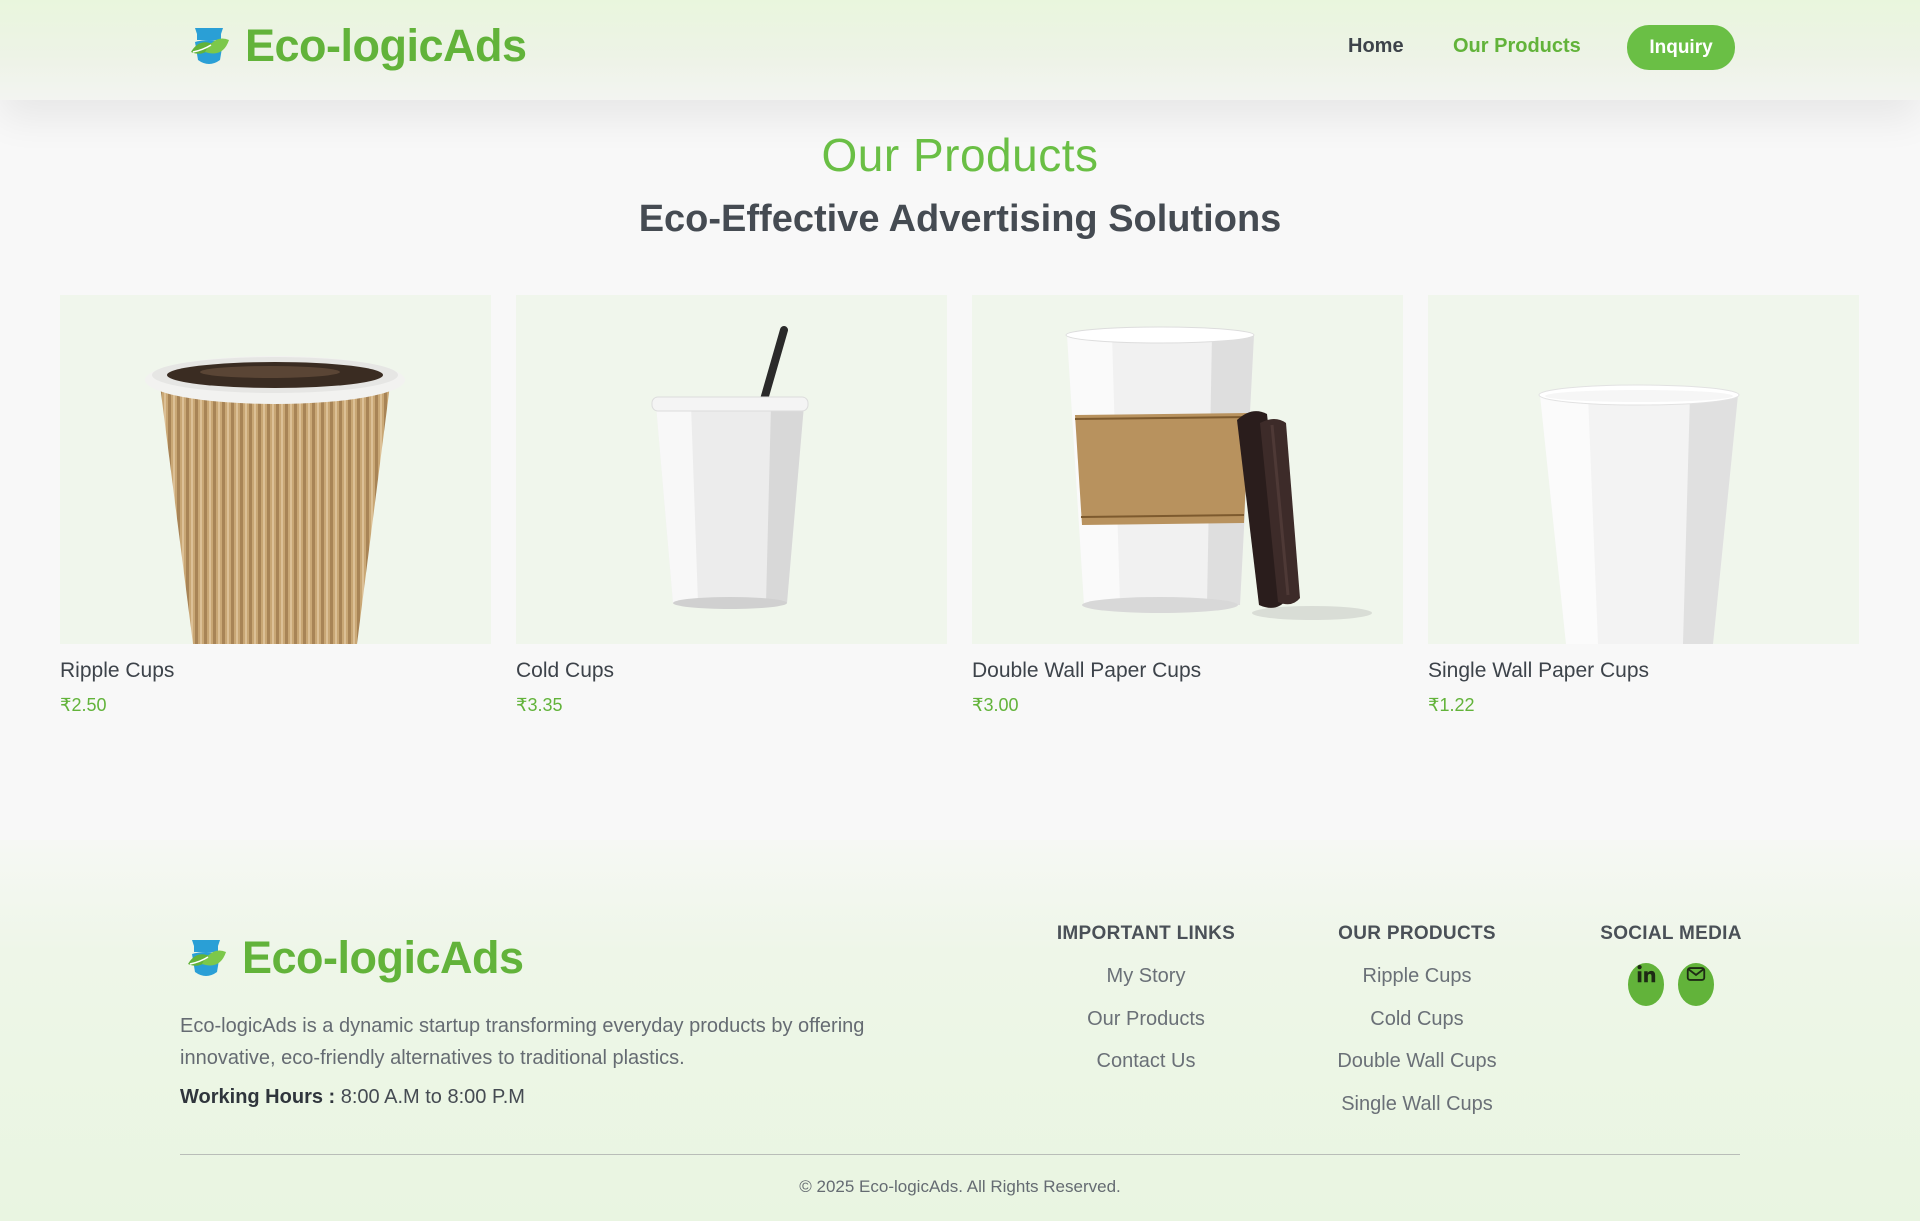  What do you see at coordinates (1696, 984) in the screenshot?
I see `email-icon` at bounding box center [1696, 984].